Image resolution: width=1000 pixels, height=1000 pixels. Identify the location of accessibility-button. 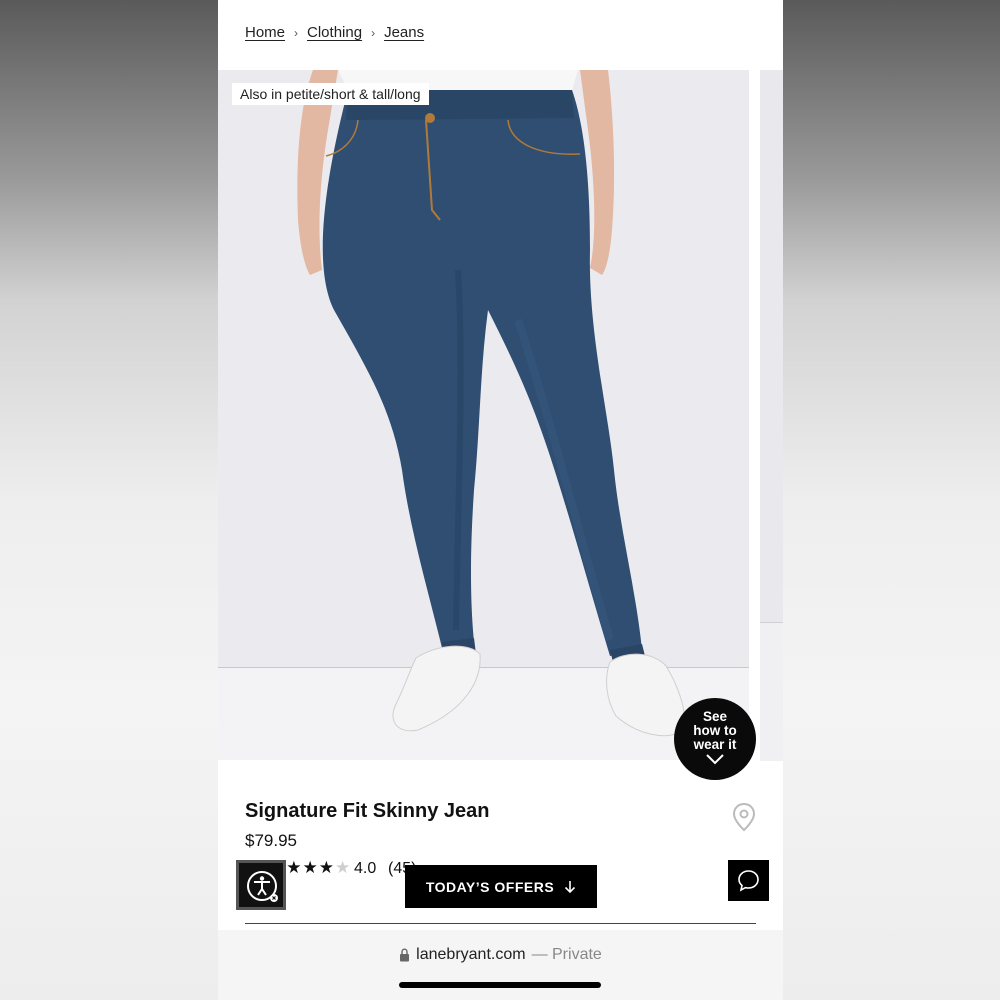
(261, 885).